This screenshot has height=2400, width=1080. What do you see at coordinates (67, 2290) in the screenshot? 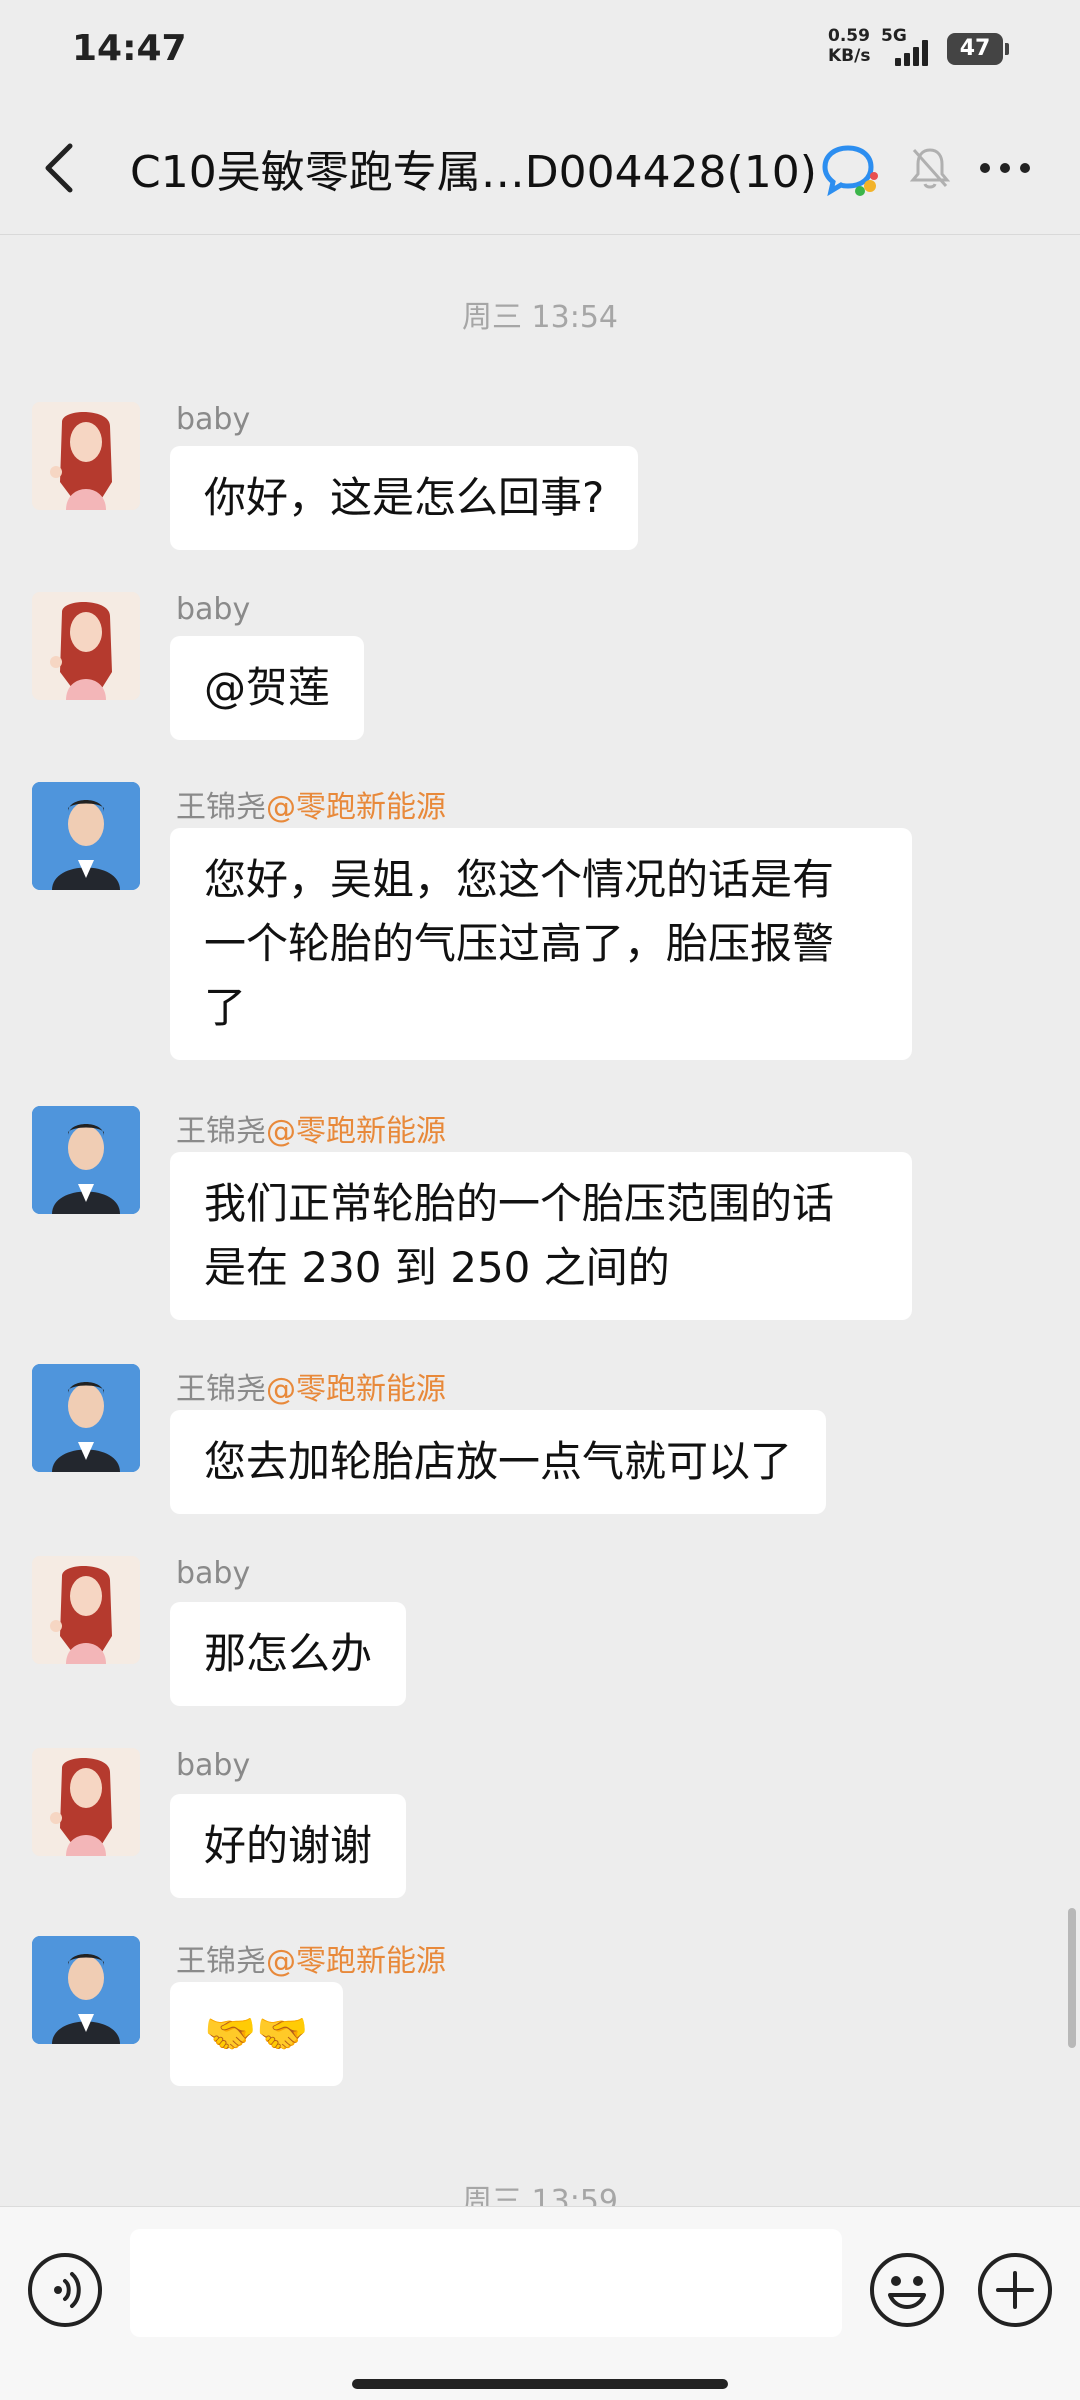
I see `voice-icon` at bounding box center [67, 2290].